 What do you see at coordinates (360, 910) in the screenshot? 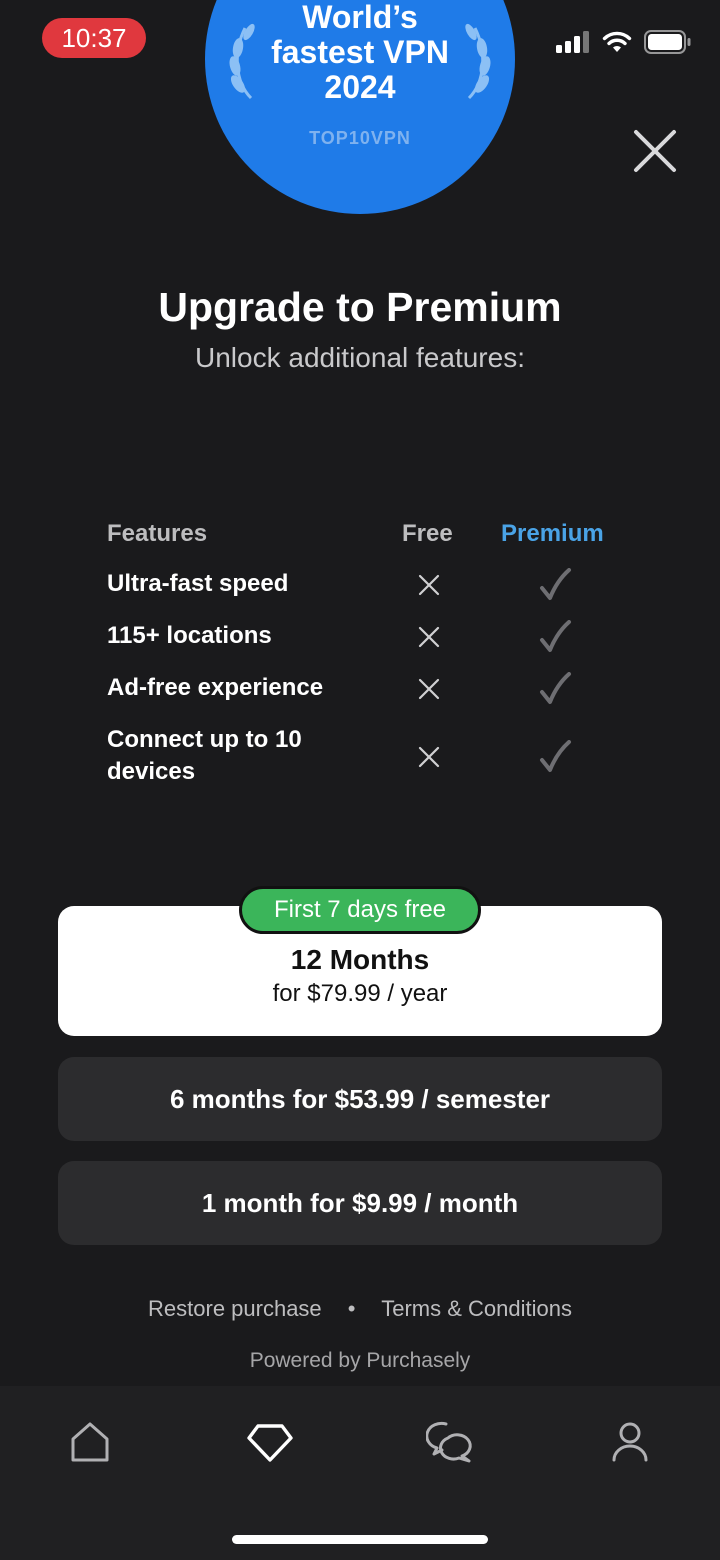
I see `trial-badge: First 7 days free` at bounding box center [360, 910].